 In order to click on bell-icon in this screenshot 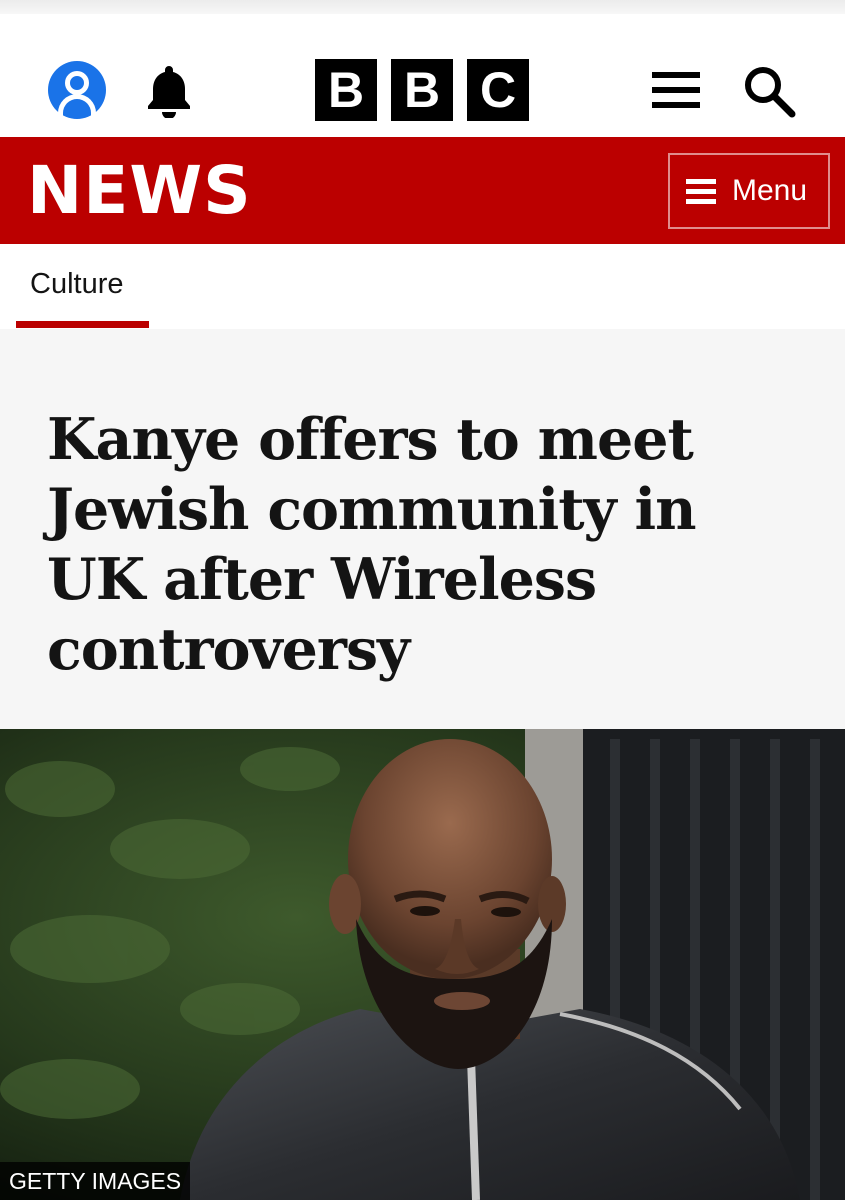, I will do `click(169, 90)`.